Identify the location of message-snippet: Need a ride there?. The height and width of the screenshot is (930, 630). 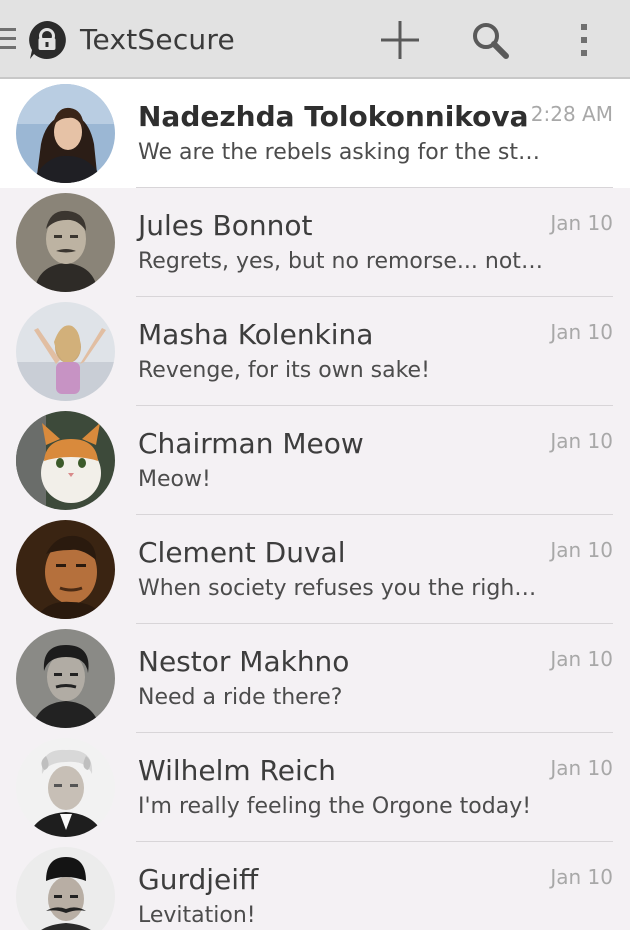
(240, 697).